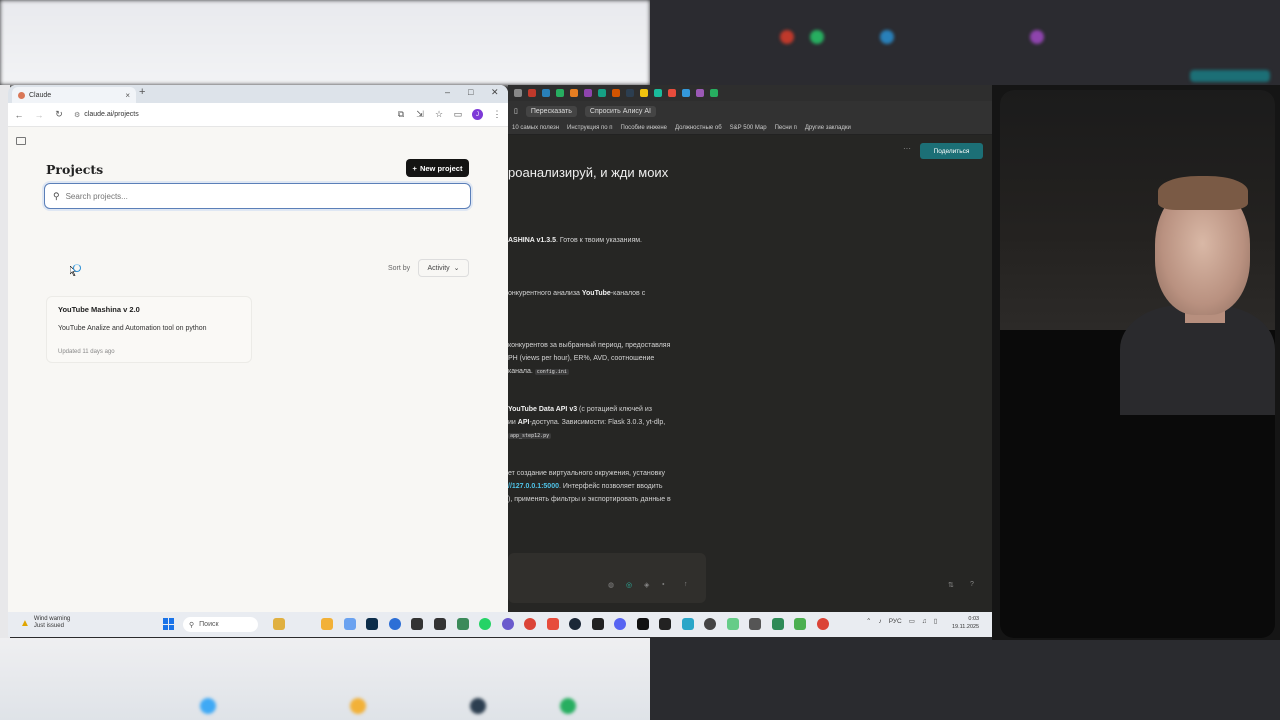 This screenshot has height=720, width=1280. I want to click on photoshop-icon, so click(372, 624).